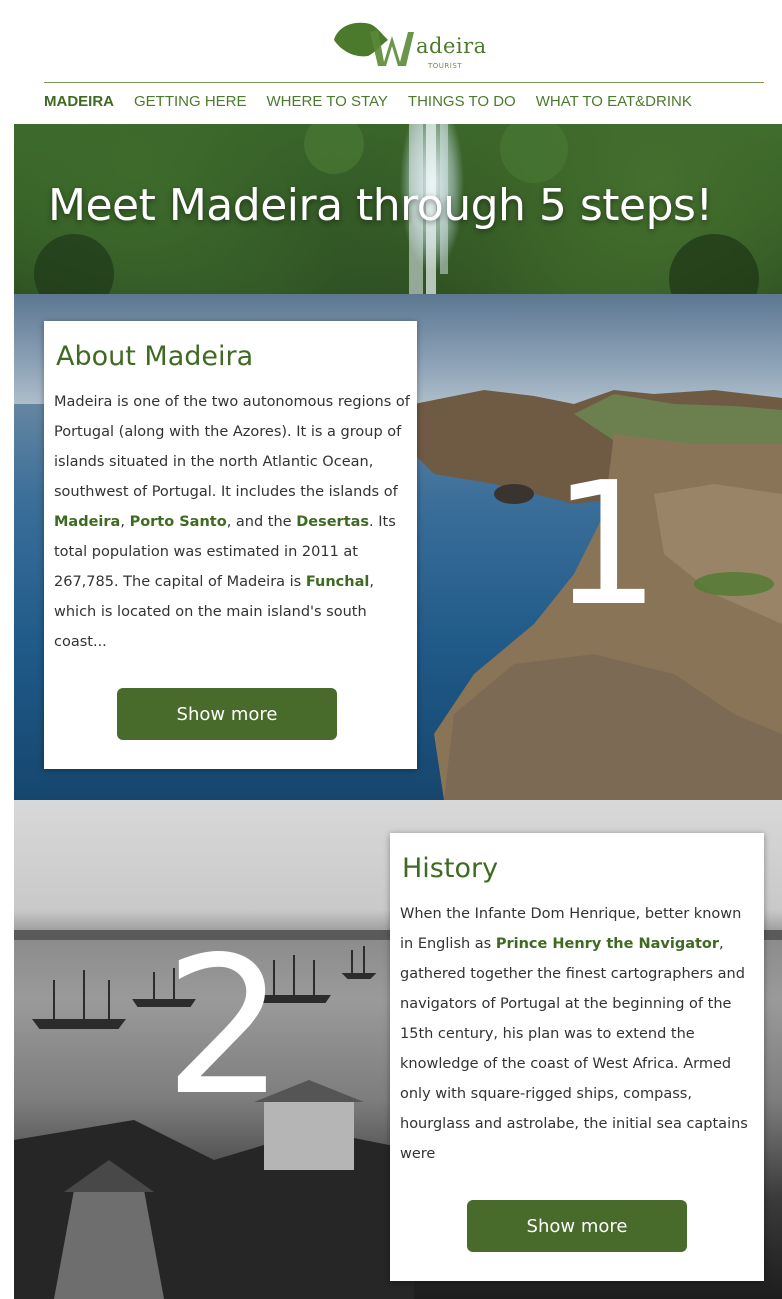 This screenshot has height=1299, width=782. I want to click on link-desertas: Desertas, so click(332, 522).